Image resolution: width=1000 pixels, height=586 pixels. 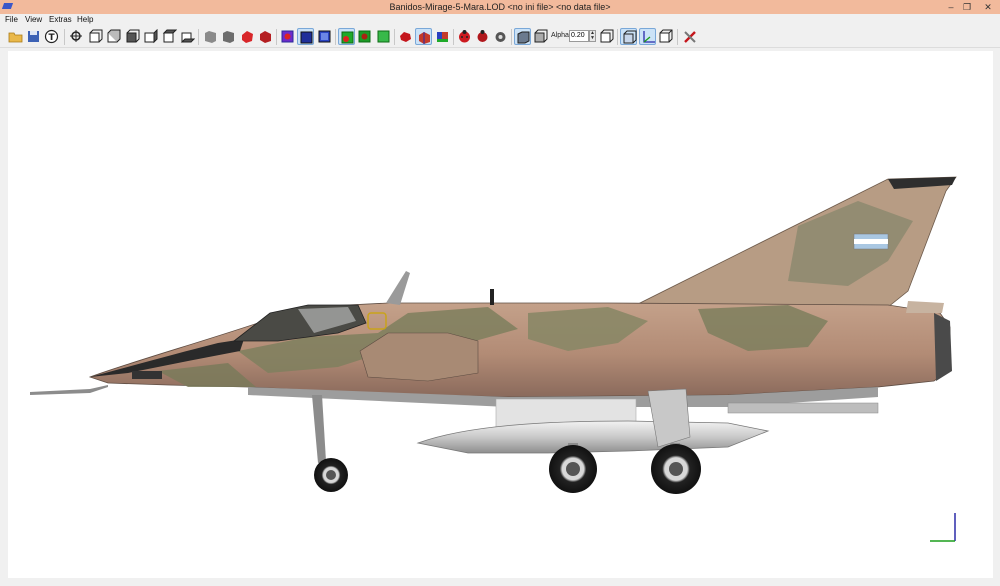 I want to click on select-all-icon, so click(x=287, y=36).